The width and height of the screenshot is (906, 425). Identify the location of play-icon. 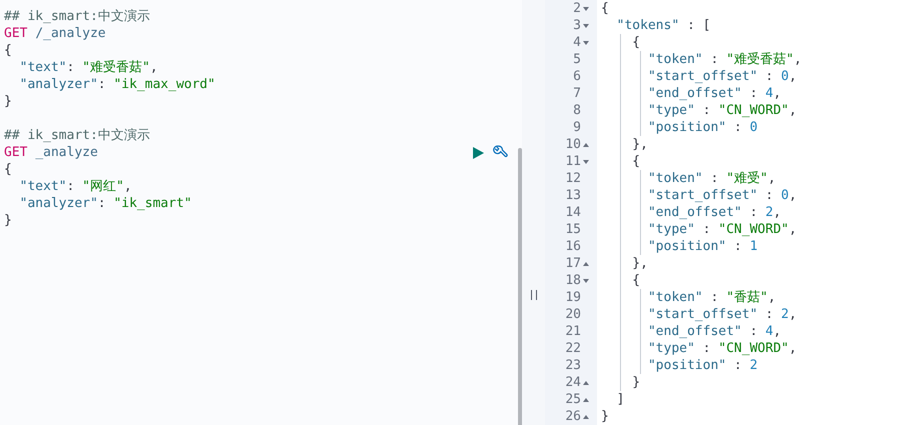
(478, 152).